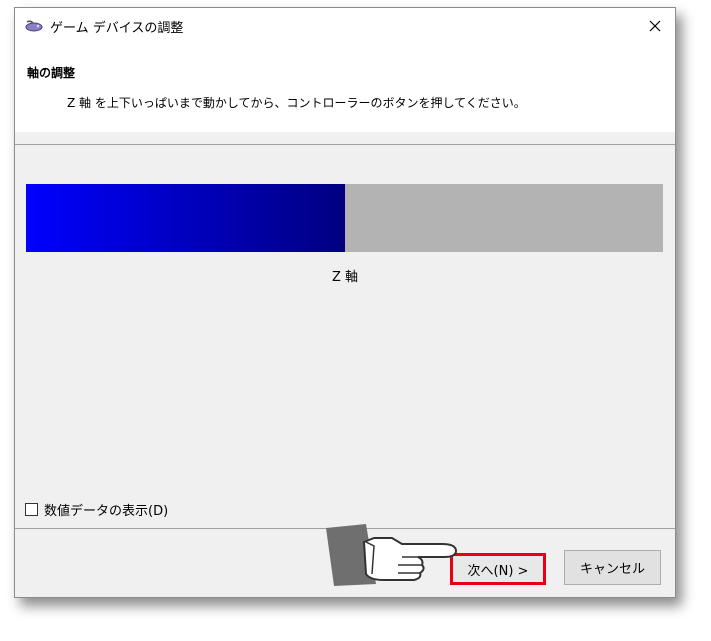 Image resolution: width=711 pixels, height=641 pixels. I want to click on pointing-hand-icon, so click(389, 555).